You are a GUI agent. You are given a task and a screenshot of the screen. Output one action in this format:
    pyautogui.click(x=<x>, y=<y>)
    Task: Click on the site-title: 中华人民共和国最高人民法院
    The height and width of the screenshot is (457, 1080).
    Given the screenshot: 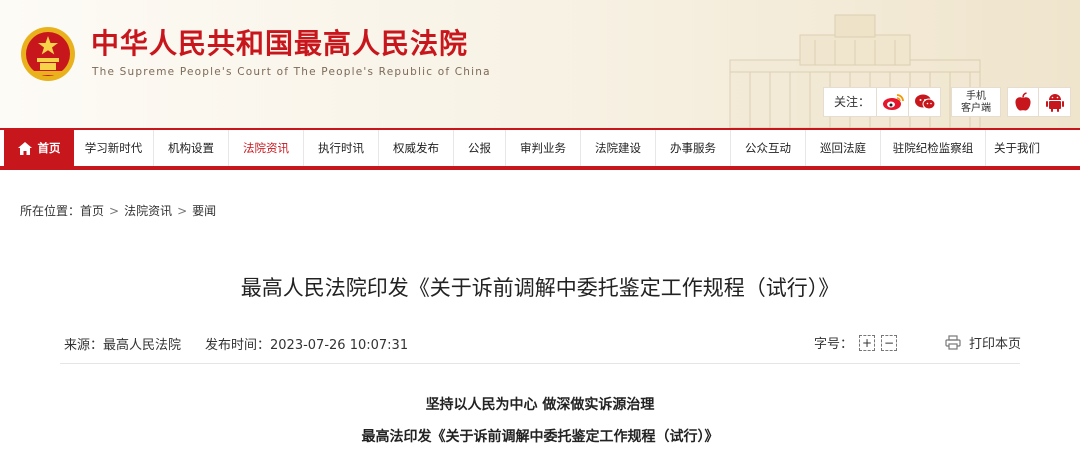 What is the action you would take?
    pyautogui.click(x=279, y=44)
    